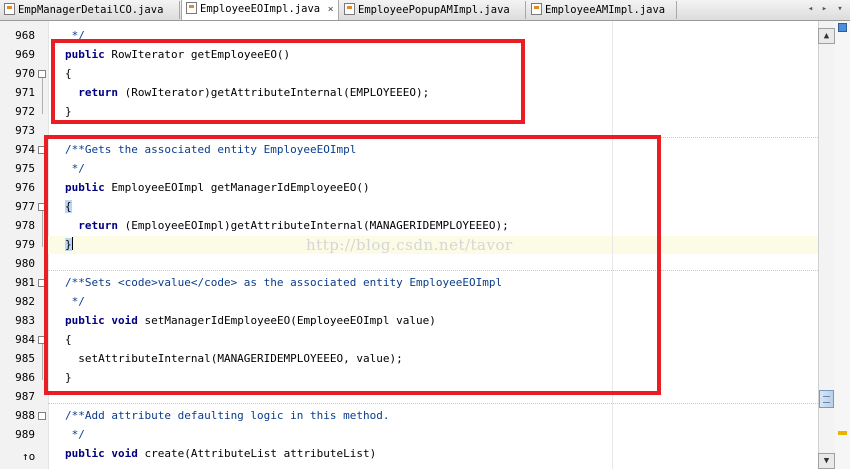  I want to click on code-line: */, so click(75, 434).